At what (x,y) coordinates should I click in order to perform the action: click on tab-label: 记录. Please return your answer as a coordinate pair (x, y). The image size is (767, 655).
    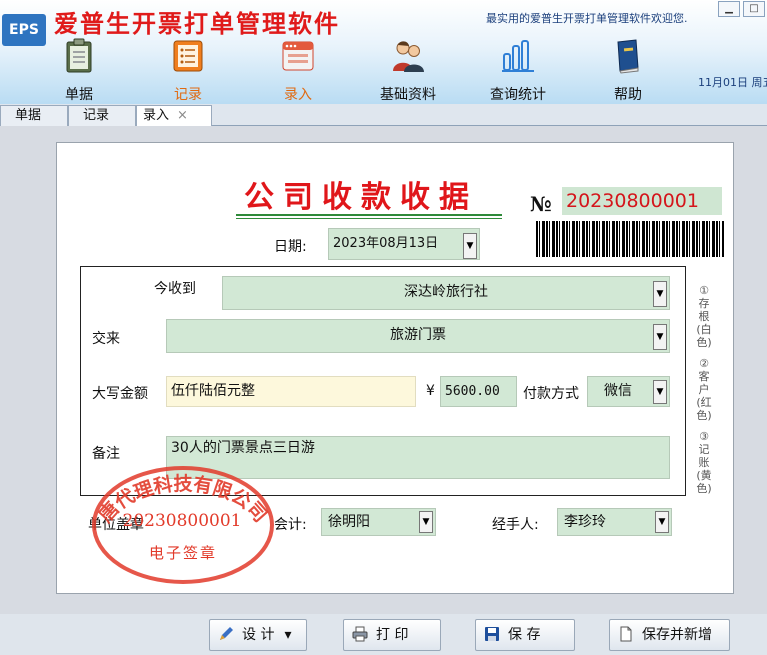
    Looking at the image, I should click on (96, 115).